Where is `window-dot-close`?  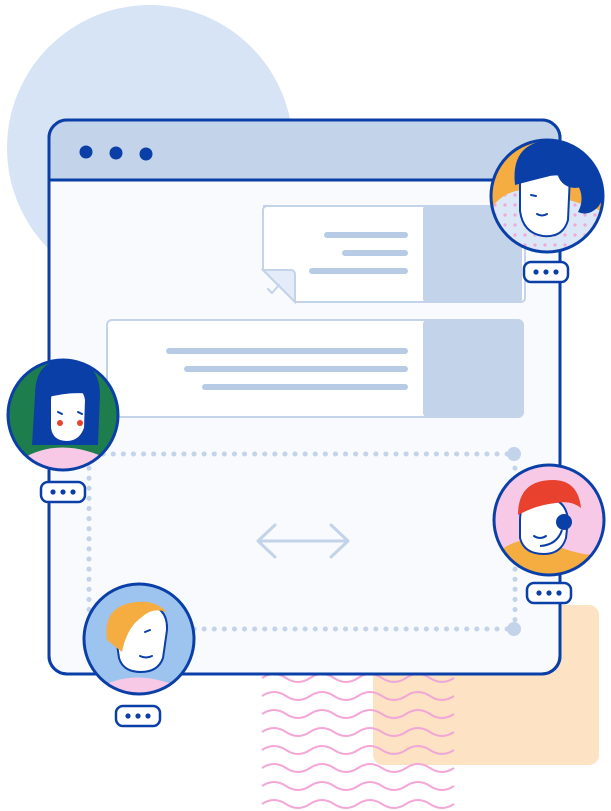
window-dot-close is located at coordinates (86, 152).